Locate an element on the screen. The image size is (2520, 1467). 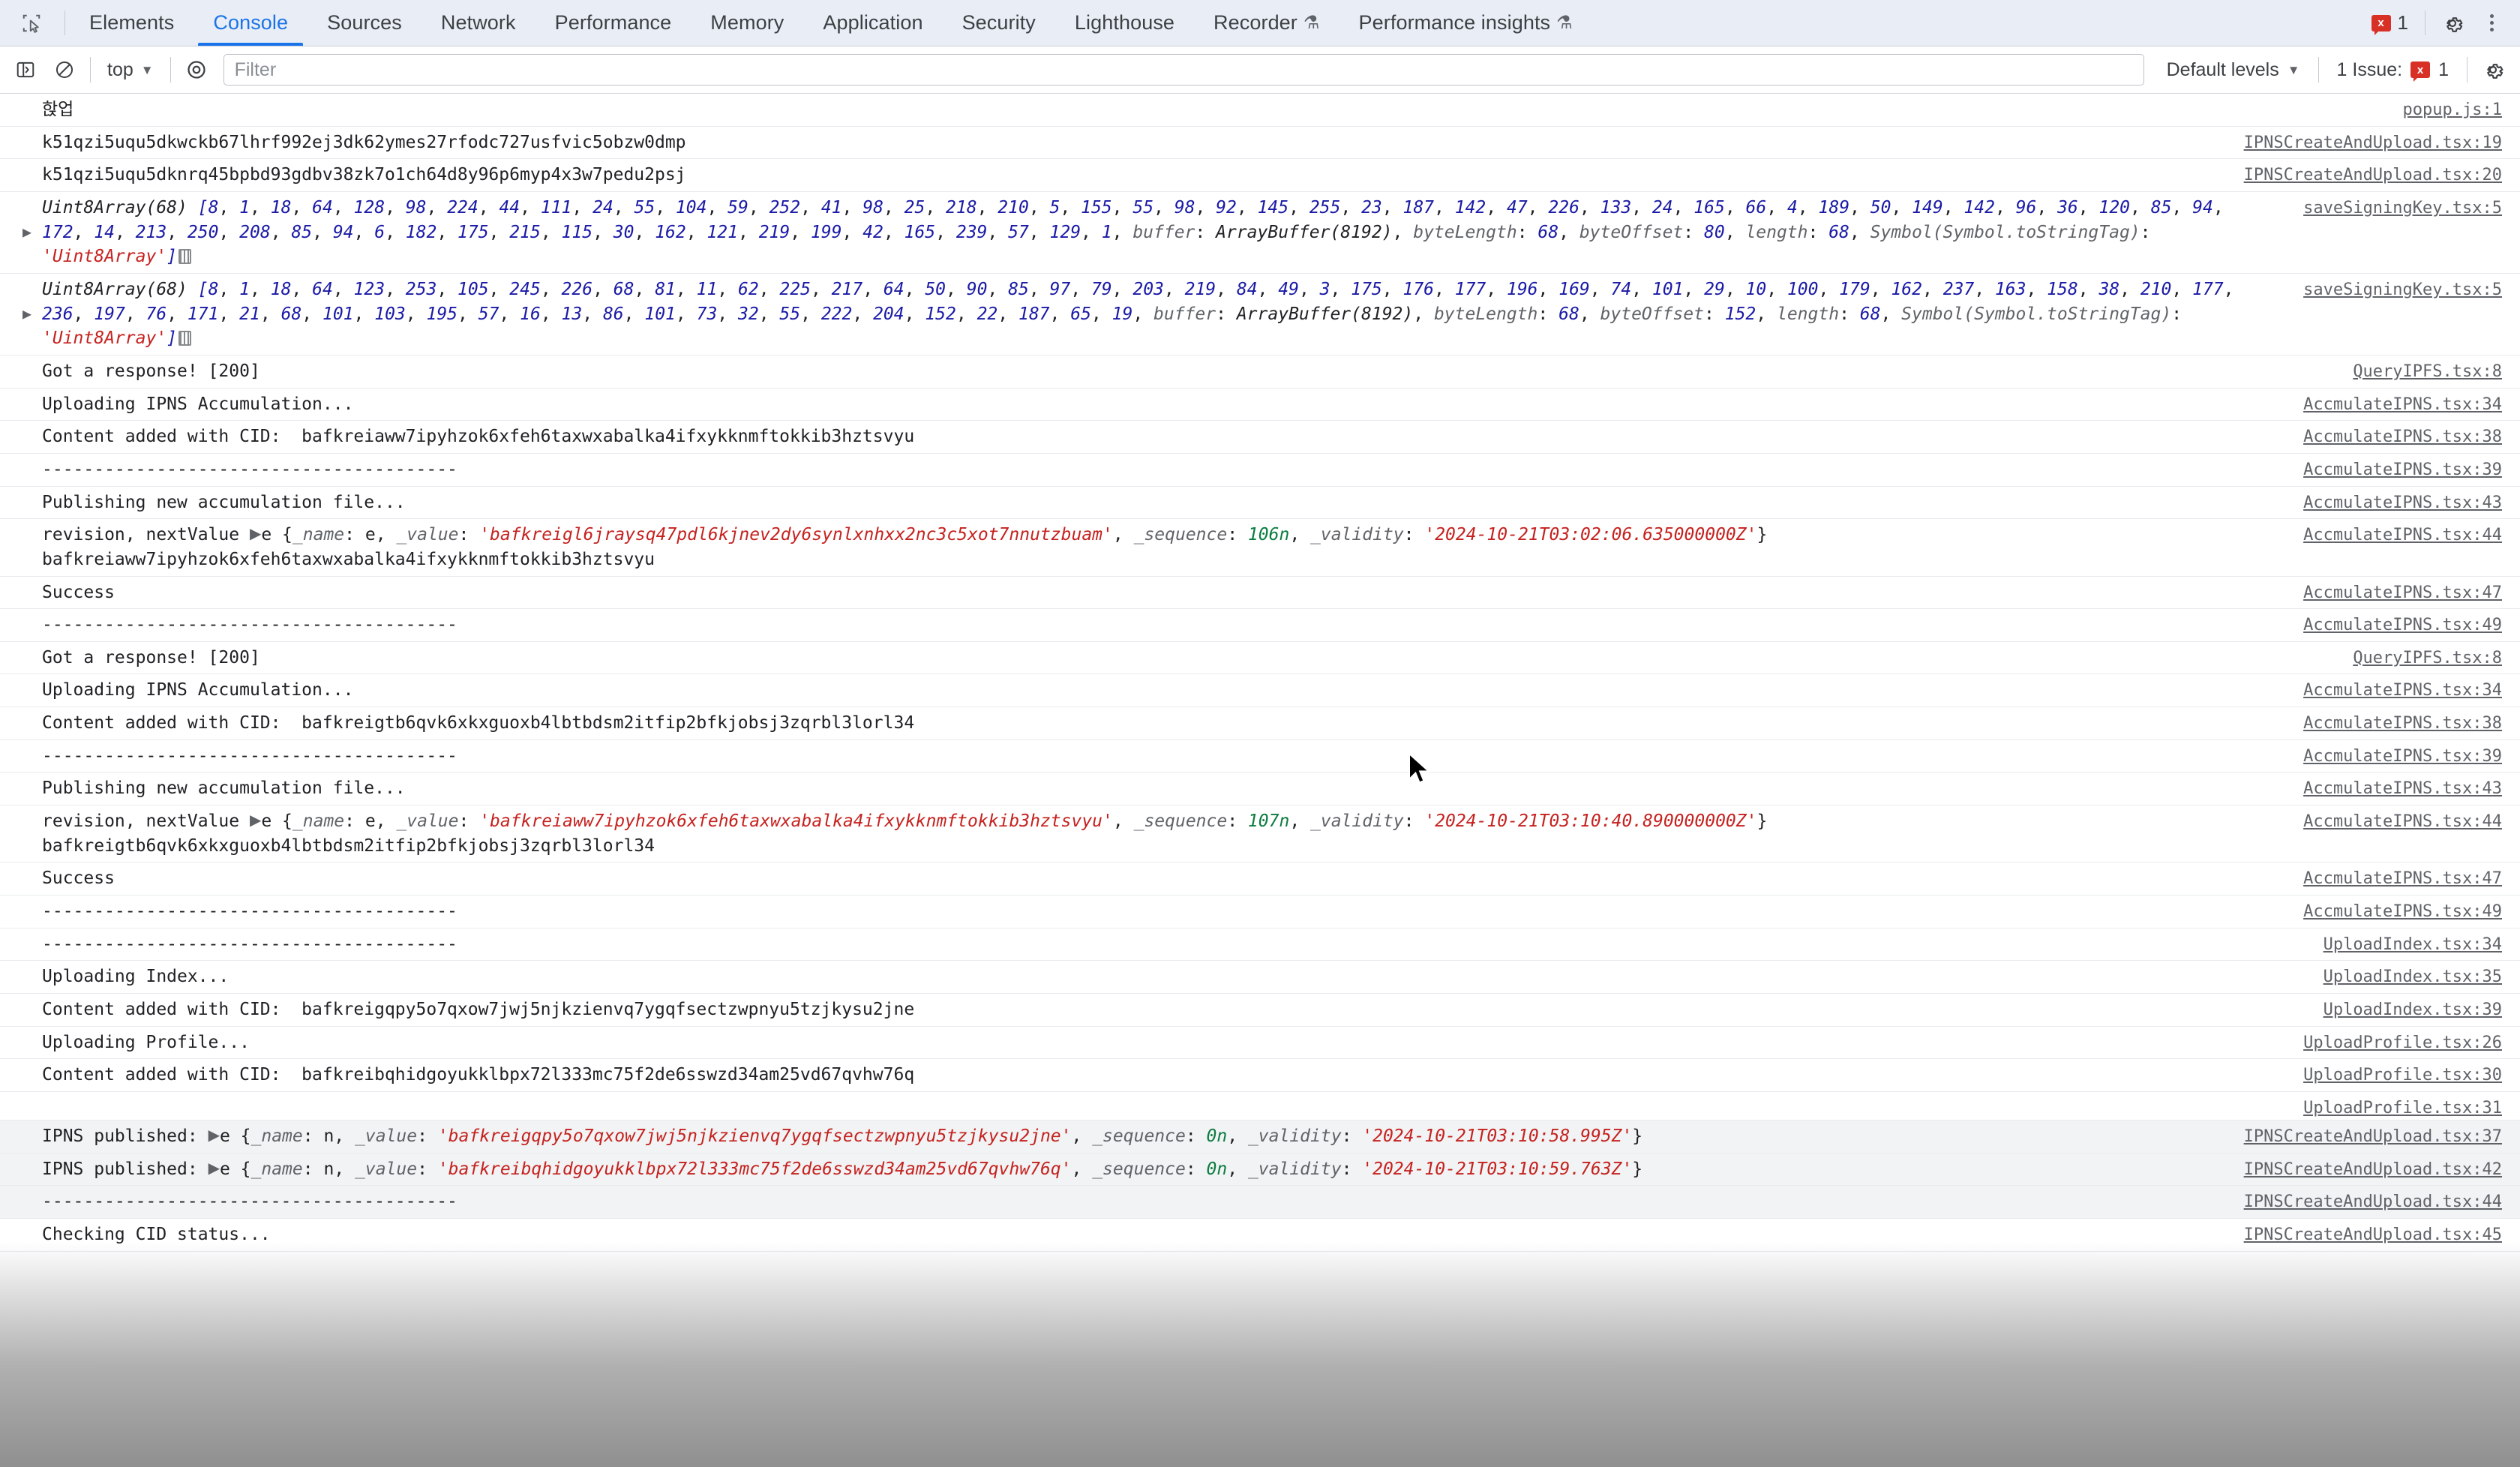
source-link: IPNSCreateAndUpload.tsx:44 is located at coordinates (2373, 1202).